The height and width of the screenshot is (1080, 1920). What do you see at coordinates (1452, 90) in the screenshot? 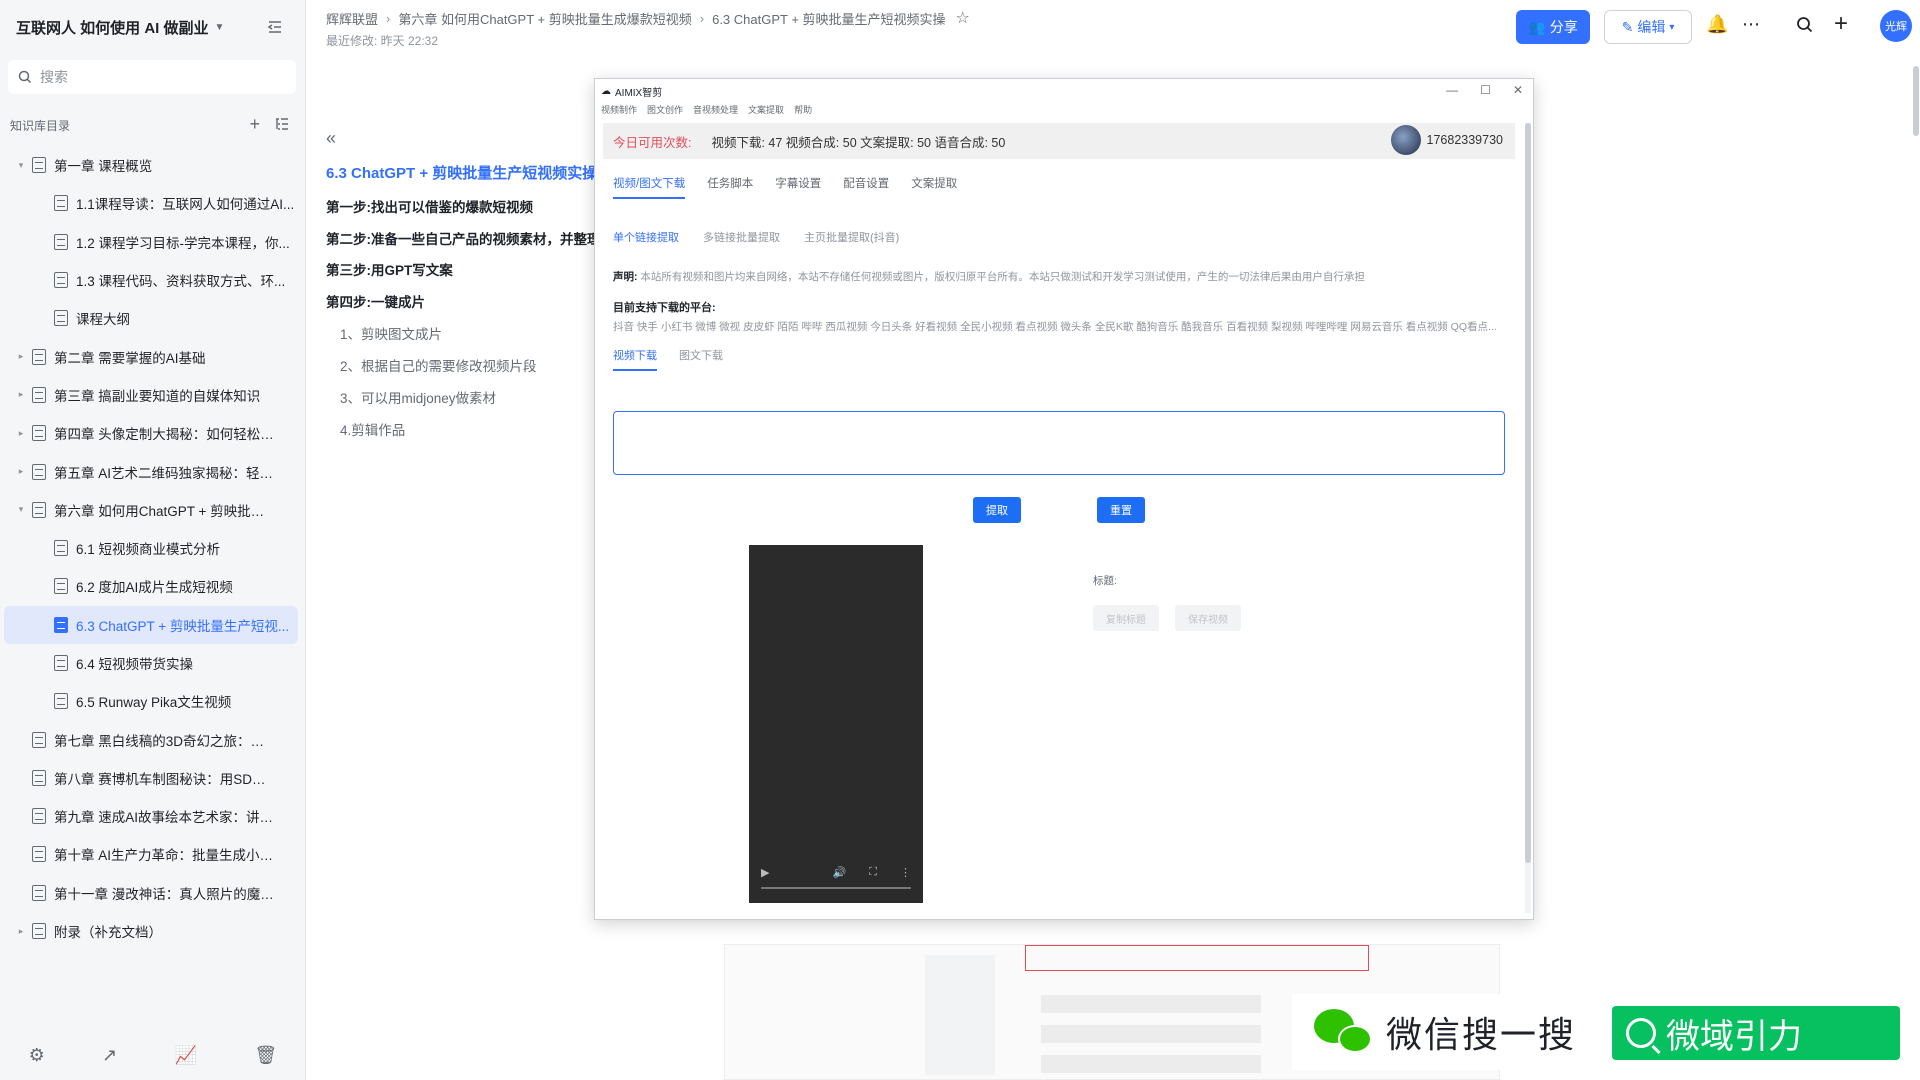
I see `minimize-icon: —` at bounding box center [1452, 90].